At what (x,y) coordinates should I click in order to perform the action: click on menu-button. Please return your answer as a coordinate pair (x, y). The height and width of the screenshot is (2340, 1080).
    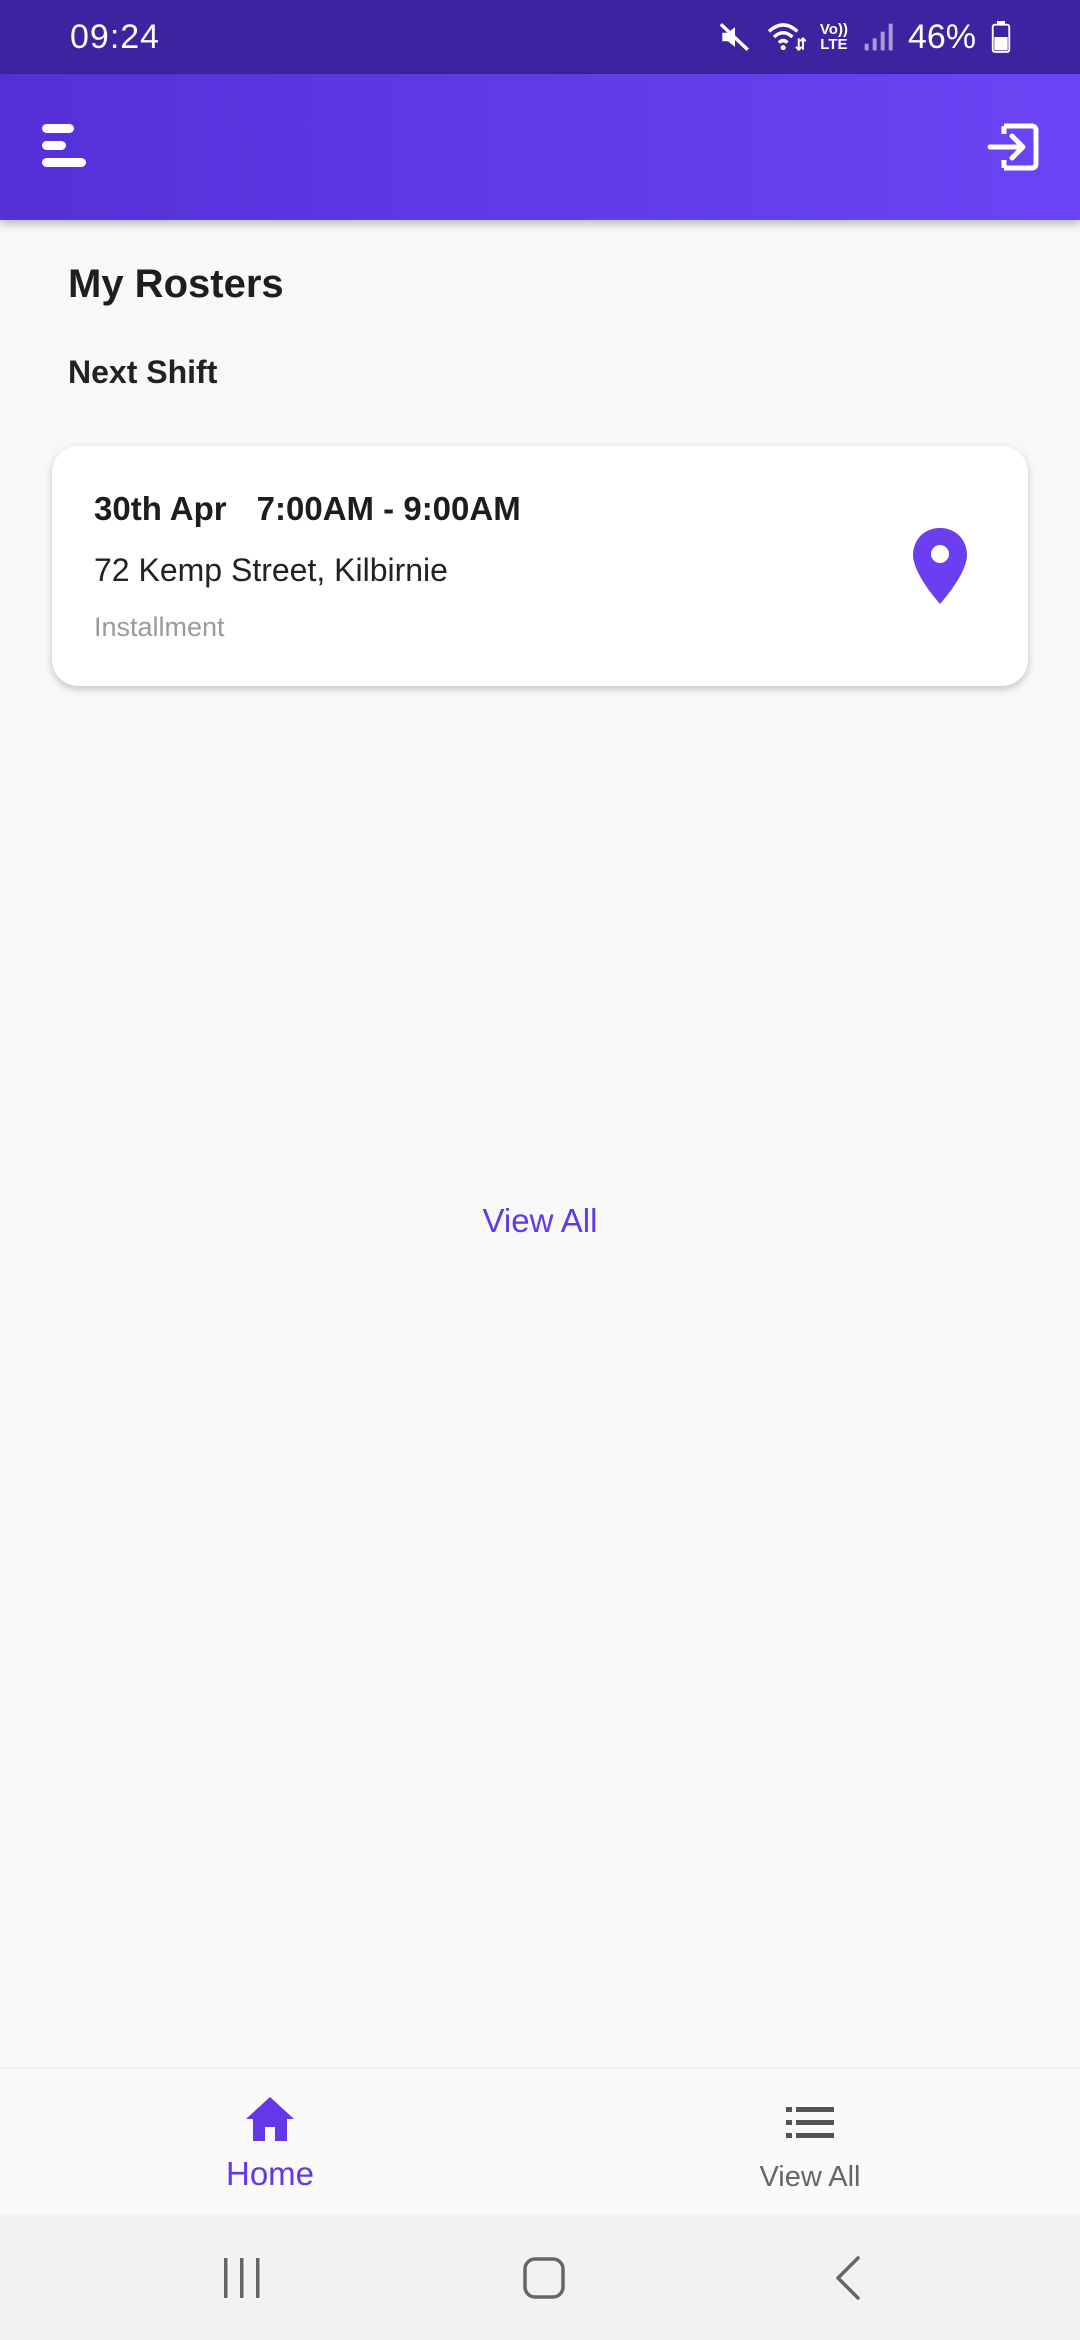
    Looking at the image, I should click on (66, 146).